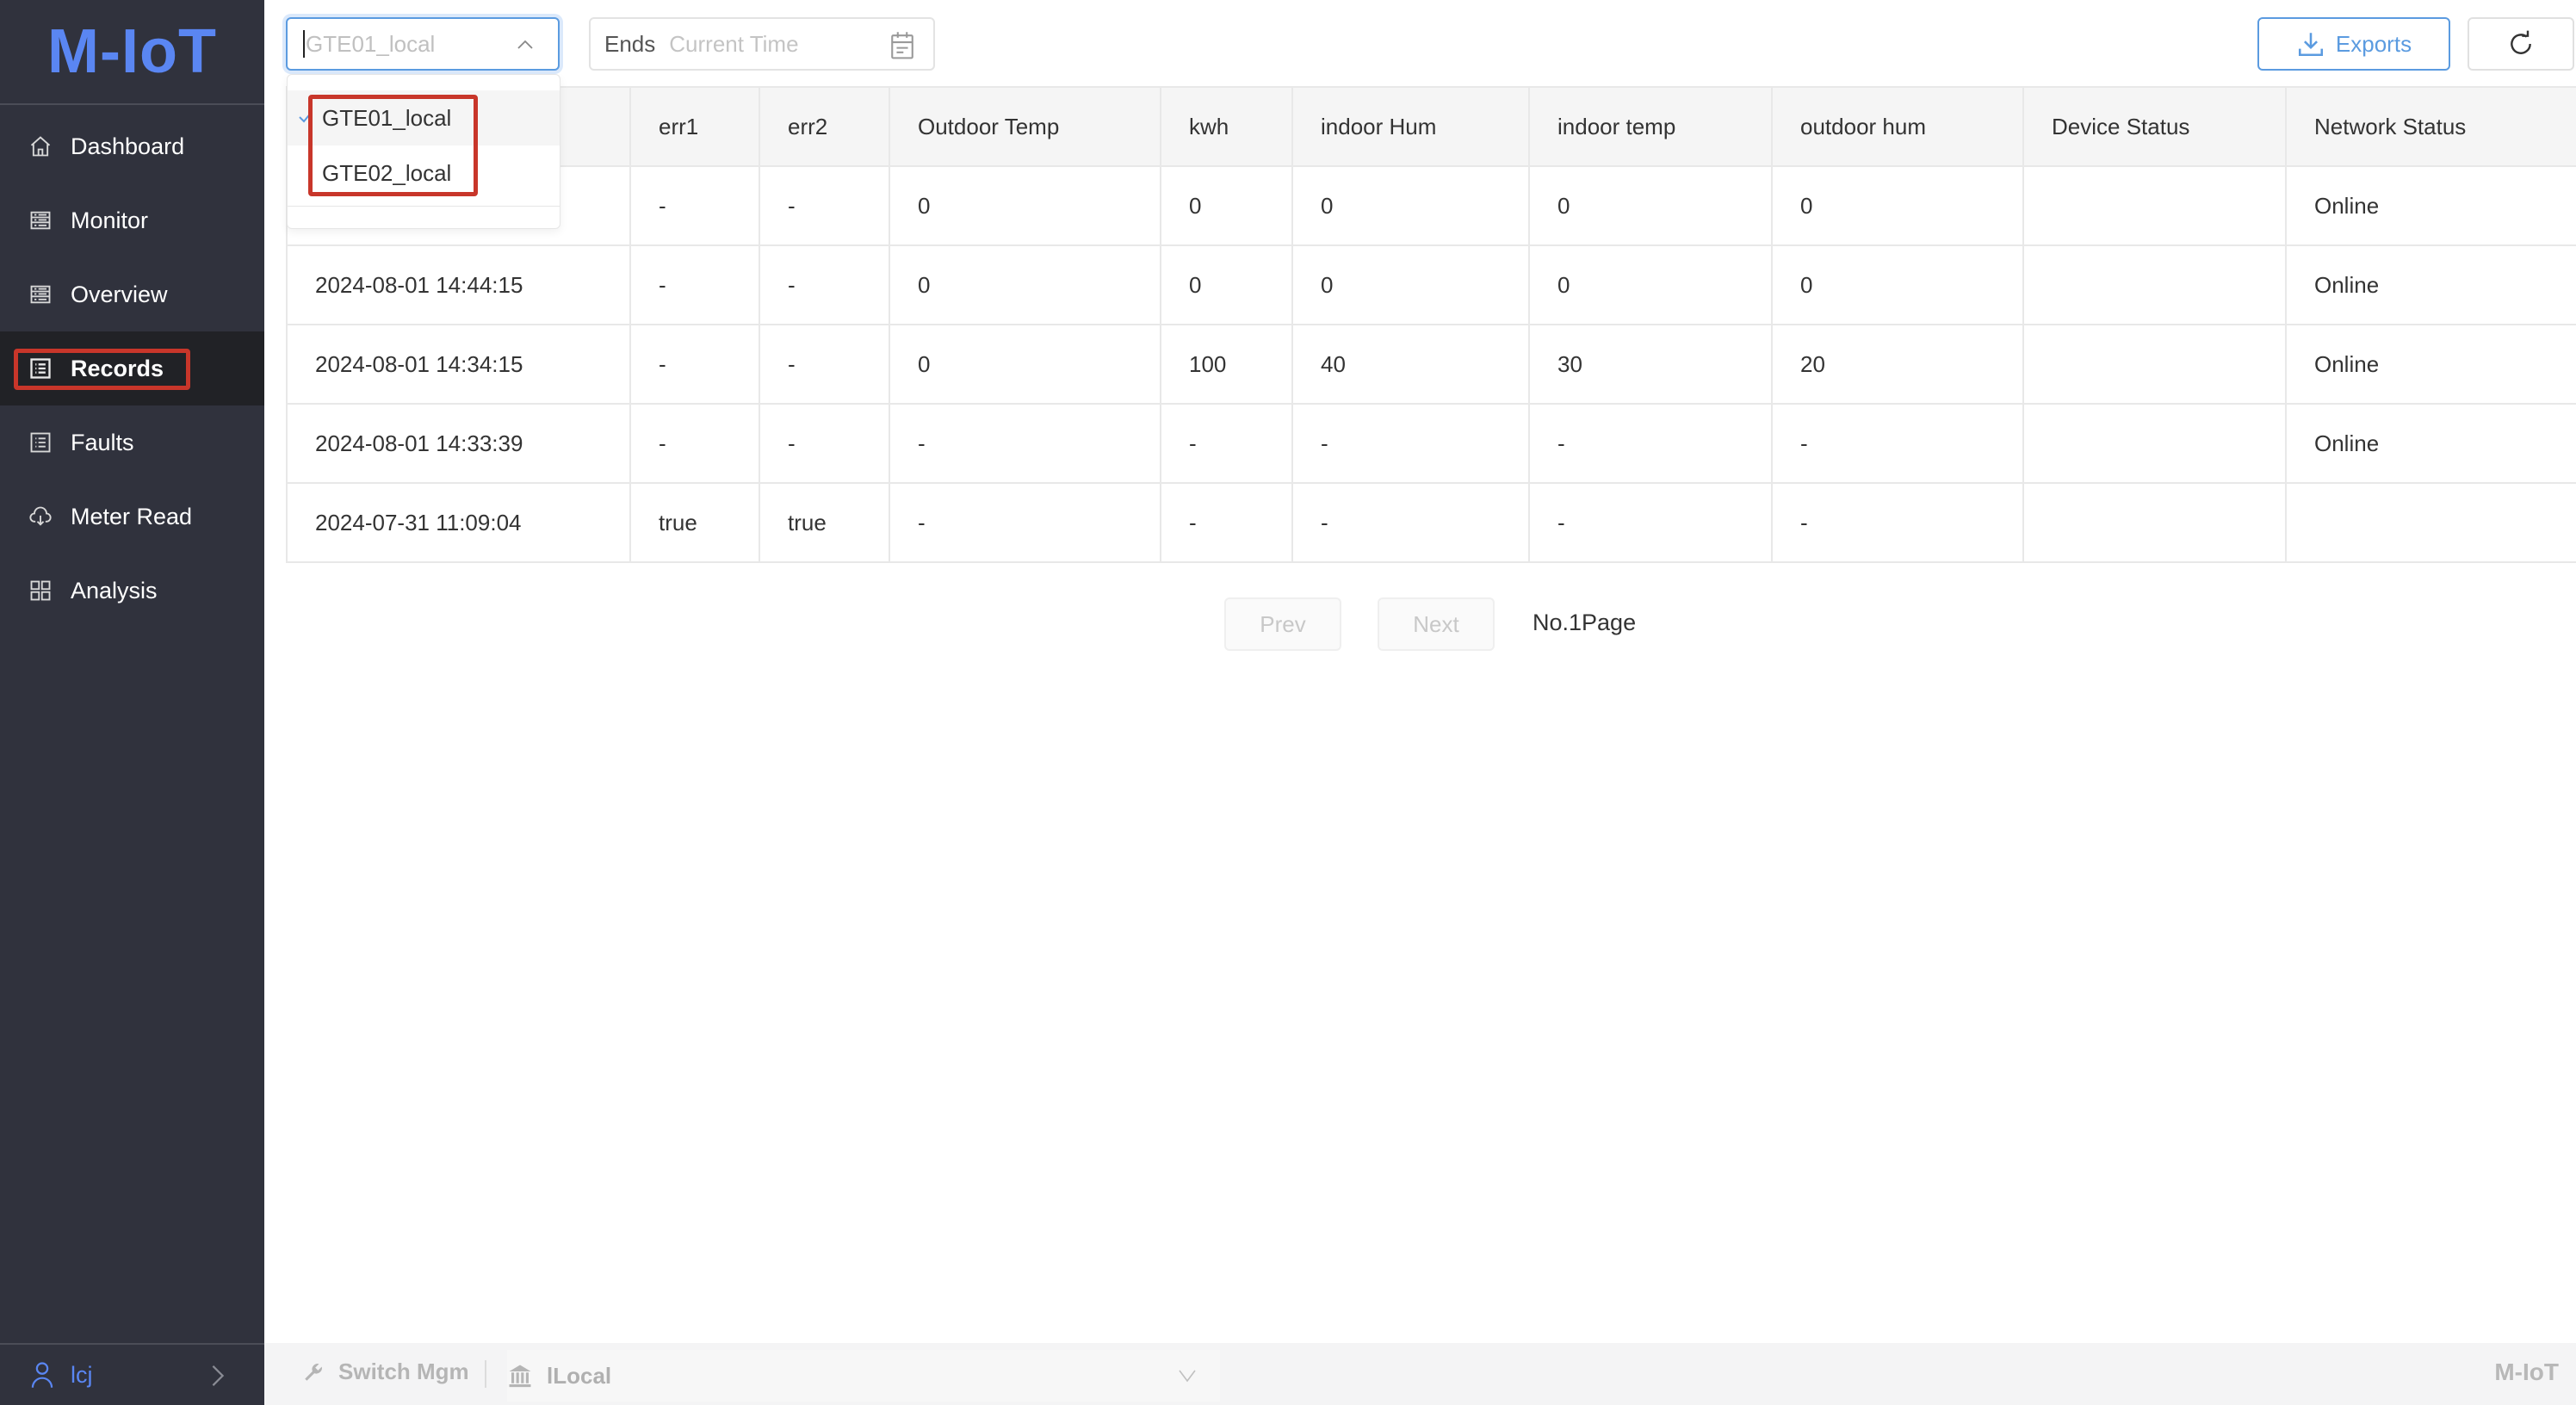  What do you see at coordinates (82, 1374) in the screenshot?
I see `user-name: lcj` at bounding box center [82, 1374].